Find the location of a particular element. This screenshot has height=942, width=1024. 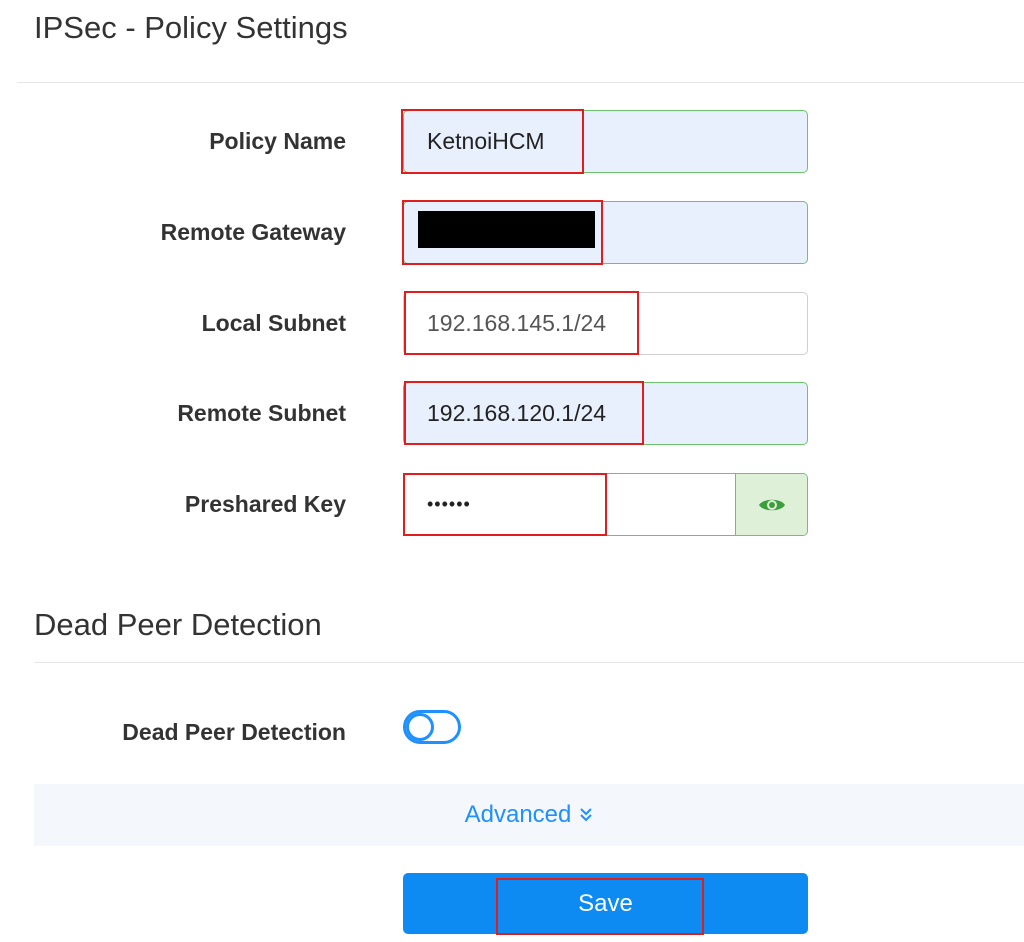

remote-subnet-input: 192.168.120.1/24 is located at coordinates (605, 413).